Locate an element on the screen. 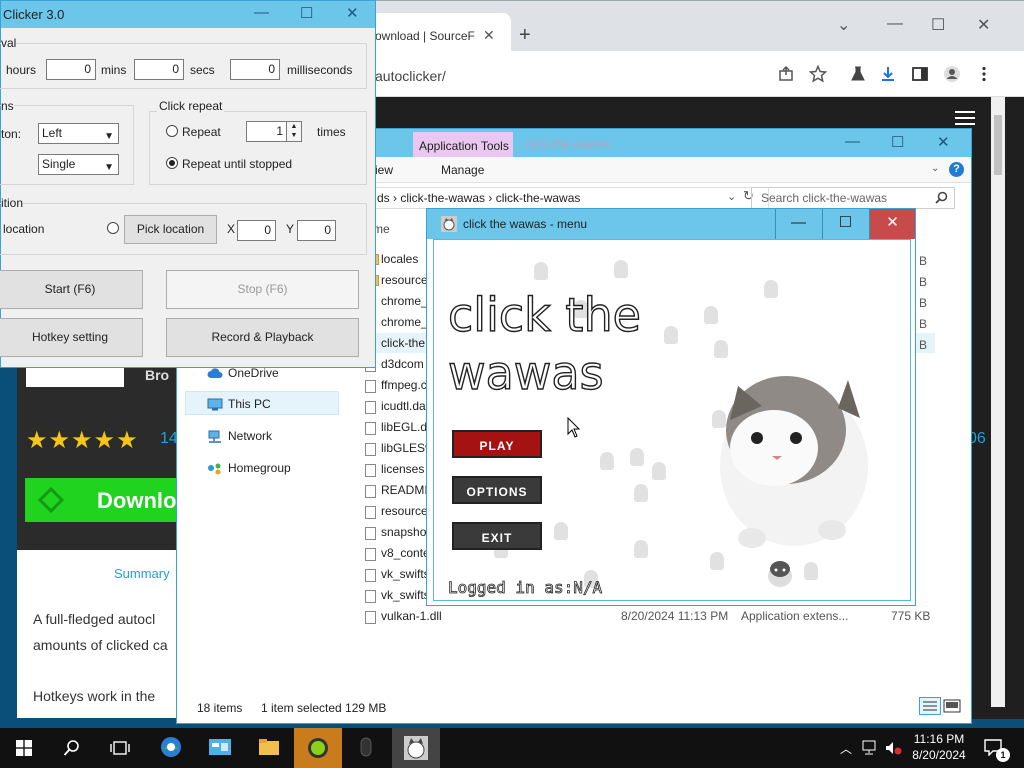 Image resolution: width=1024 pixels, height=768 pixels. lab-flask-icon is located at coordinates (858, 74).